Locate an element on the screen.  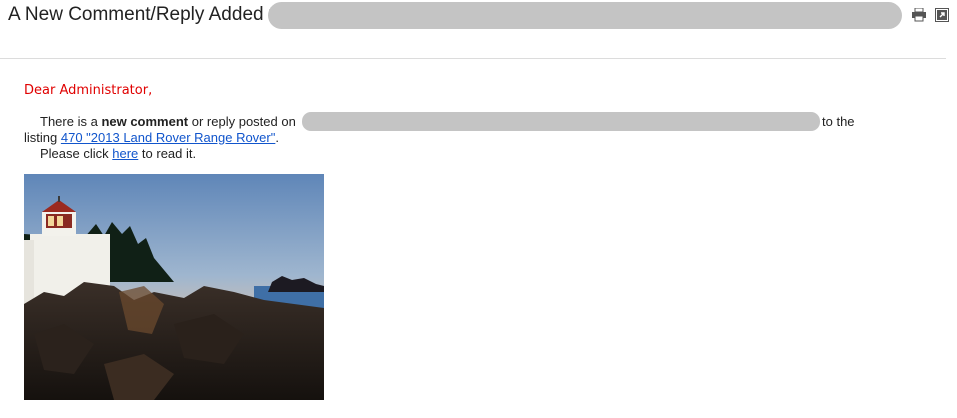
email-subject: A New Comment/Reply Added to is located at coordinates (146, 14).